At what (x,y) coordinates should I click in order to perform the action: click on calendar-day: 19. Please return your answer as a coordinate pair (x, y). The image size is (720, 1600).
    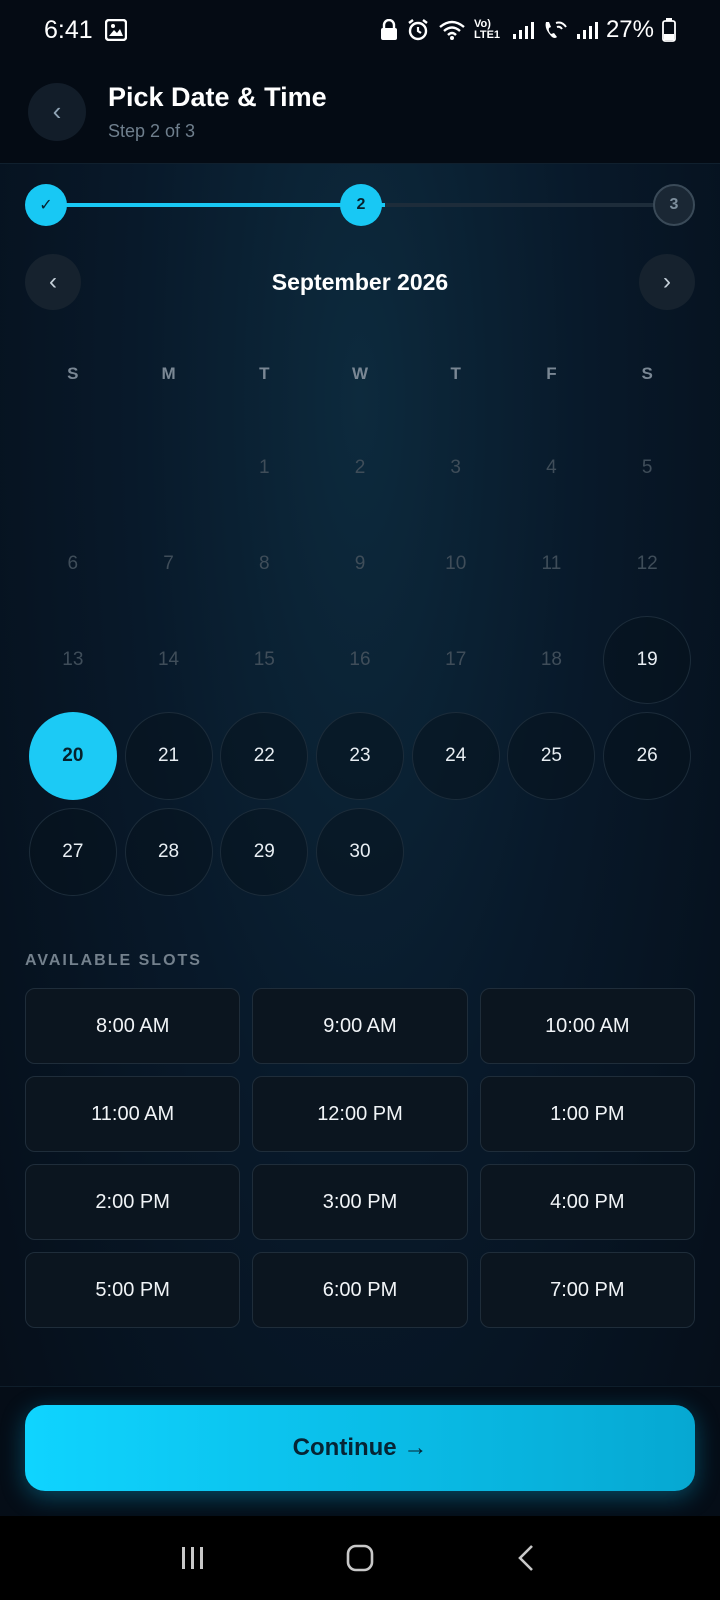
    Looking at the image, I should click on (647, 660).